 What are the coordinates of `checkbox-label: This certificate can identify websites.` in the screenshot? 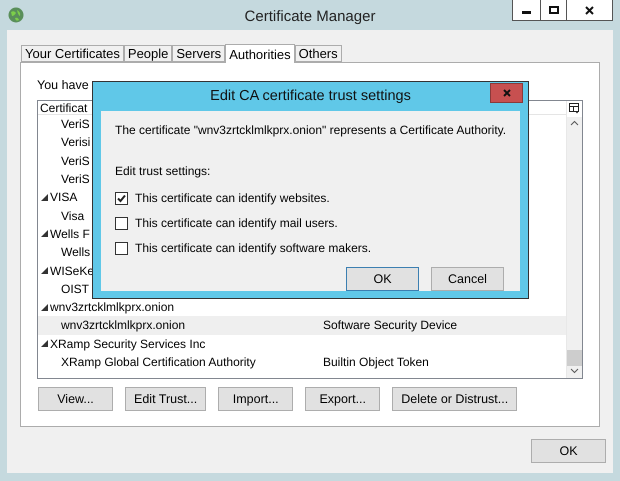 It's located at (232, 198).